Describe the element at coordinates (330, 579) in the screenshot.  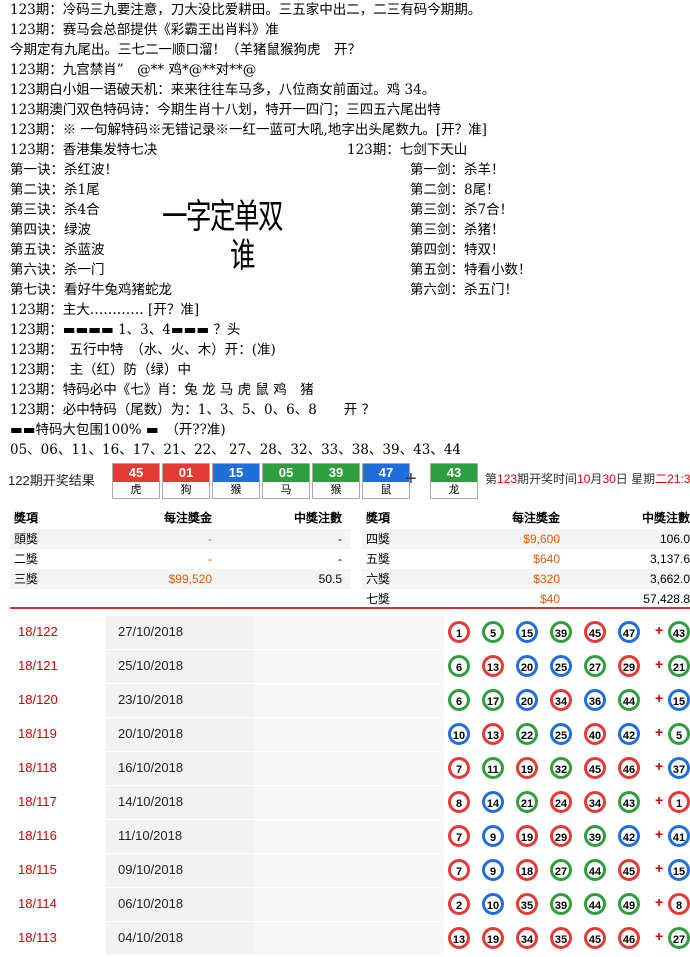
I see `prize-cell: 50.5` at that location.